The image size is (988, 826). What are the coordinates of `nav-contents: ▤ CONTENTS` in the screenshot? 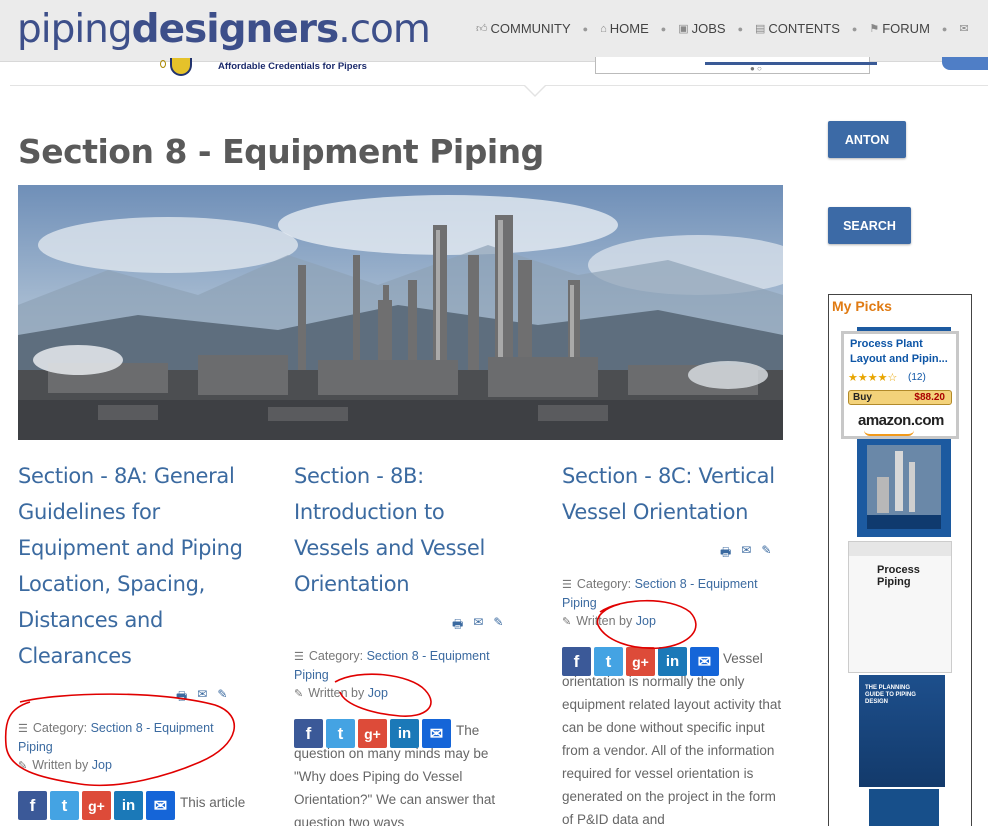 It's located at (797, 28).